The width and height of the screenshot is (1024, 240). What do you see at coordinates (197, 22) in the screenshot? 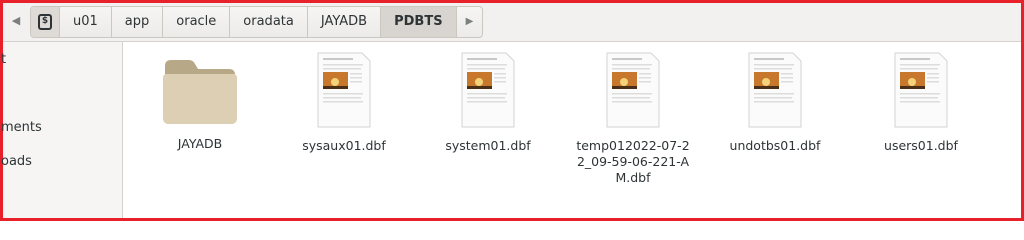
I see `crumb-oracle: oracle` at bounding box center [197, 22].